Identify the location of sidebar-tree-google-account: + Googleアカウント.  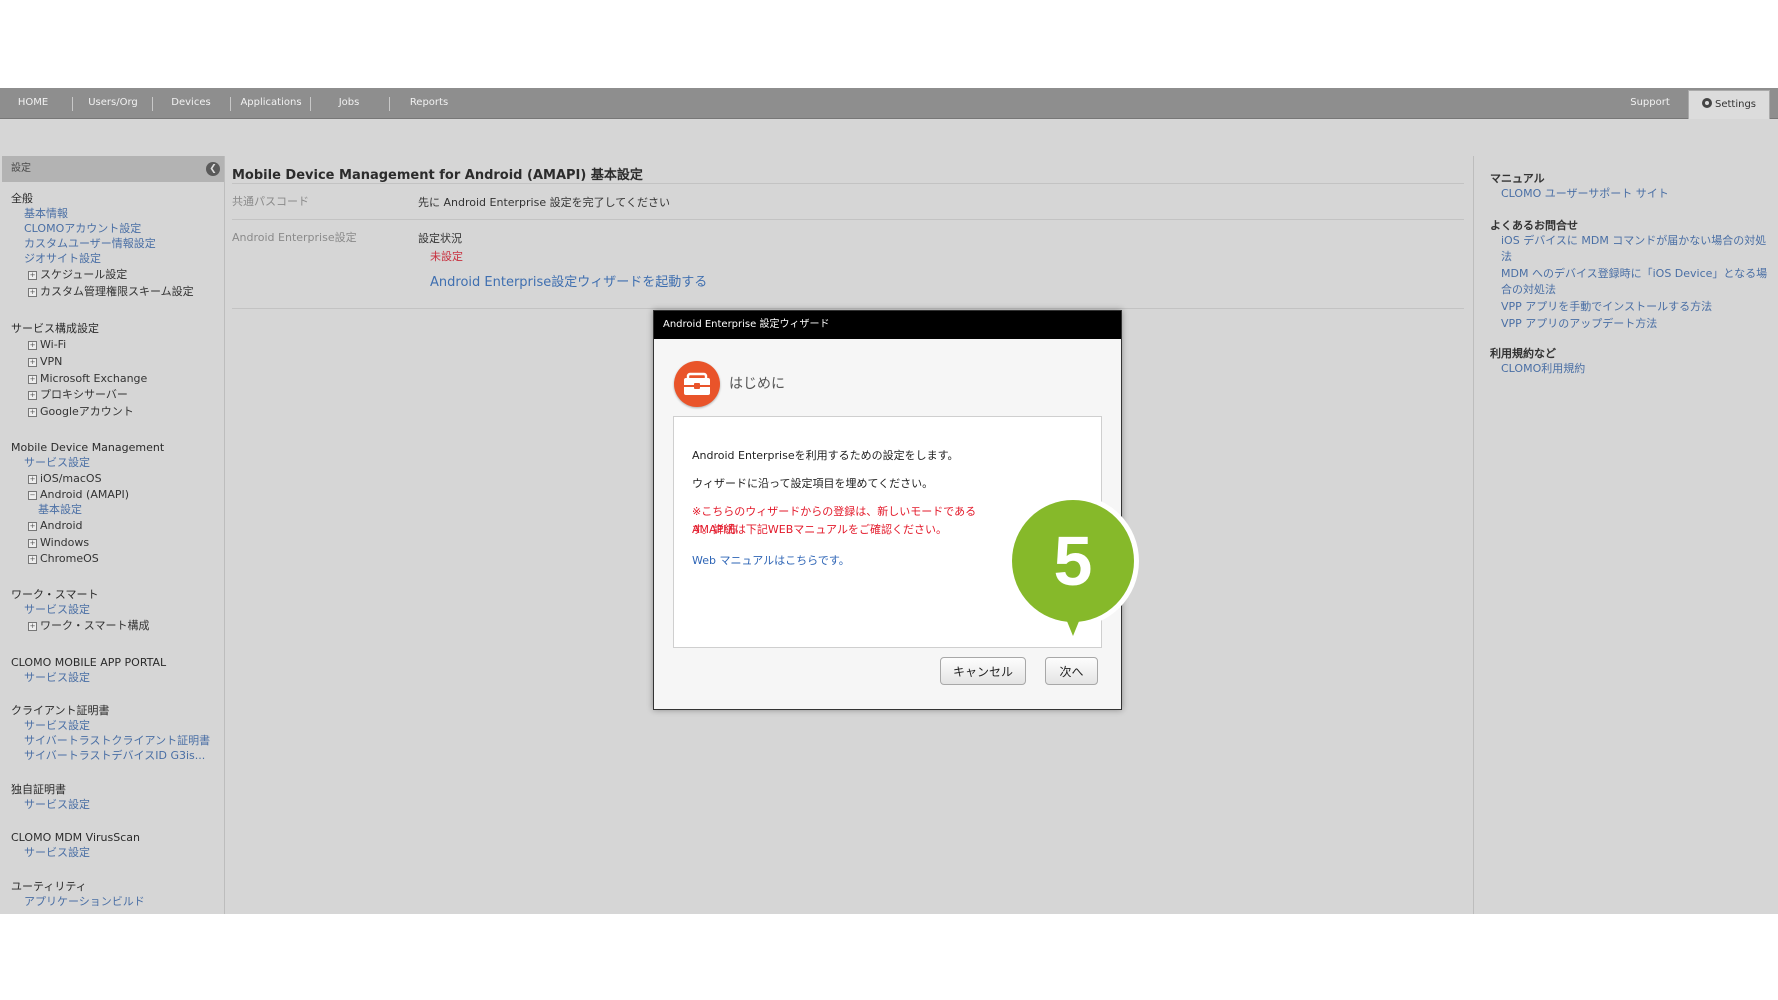
(81, 411).